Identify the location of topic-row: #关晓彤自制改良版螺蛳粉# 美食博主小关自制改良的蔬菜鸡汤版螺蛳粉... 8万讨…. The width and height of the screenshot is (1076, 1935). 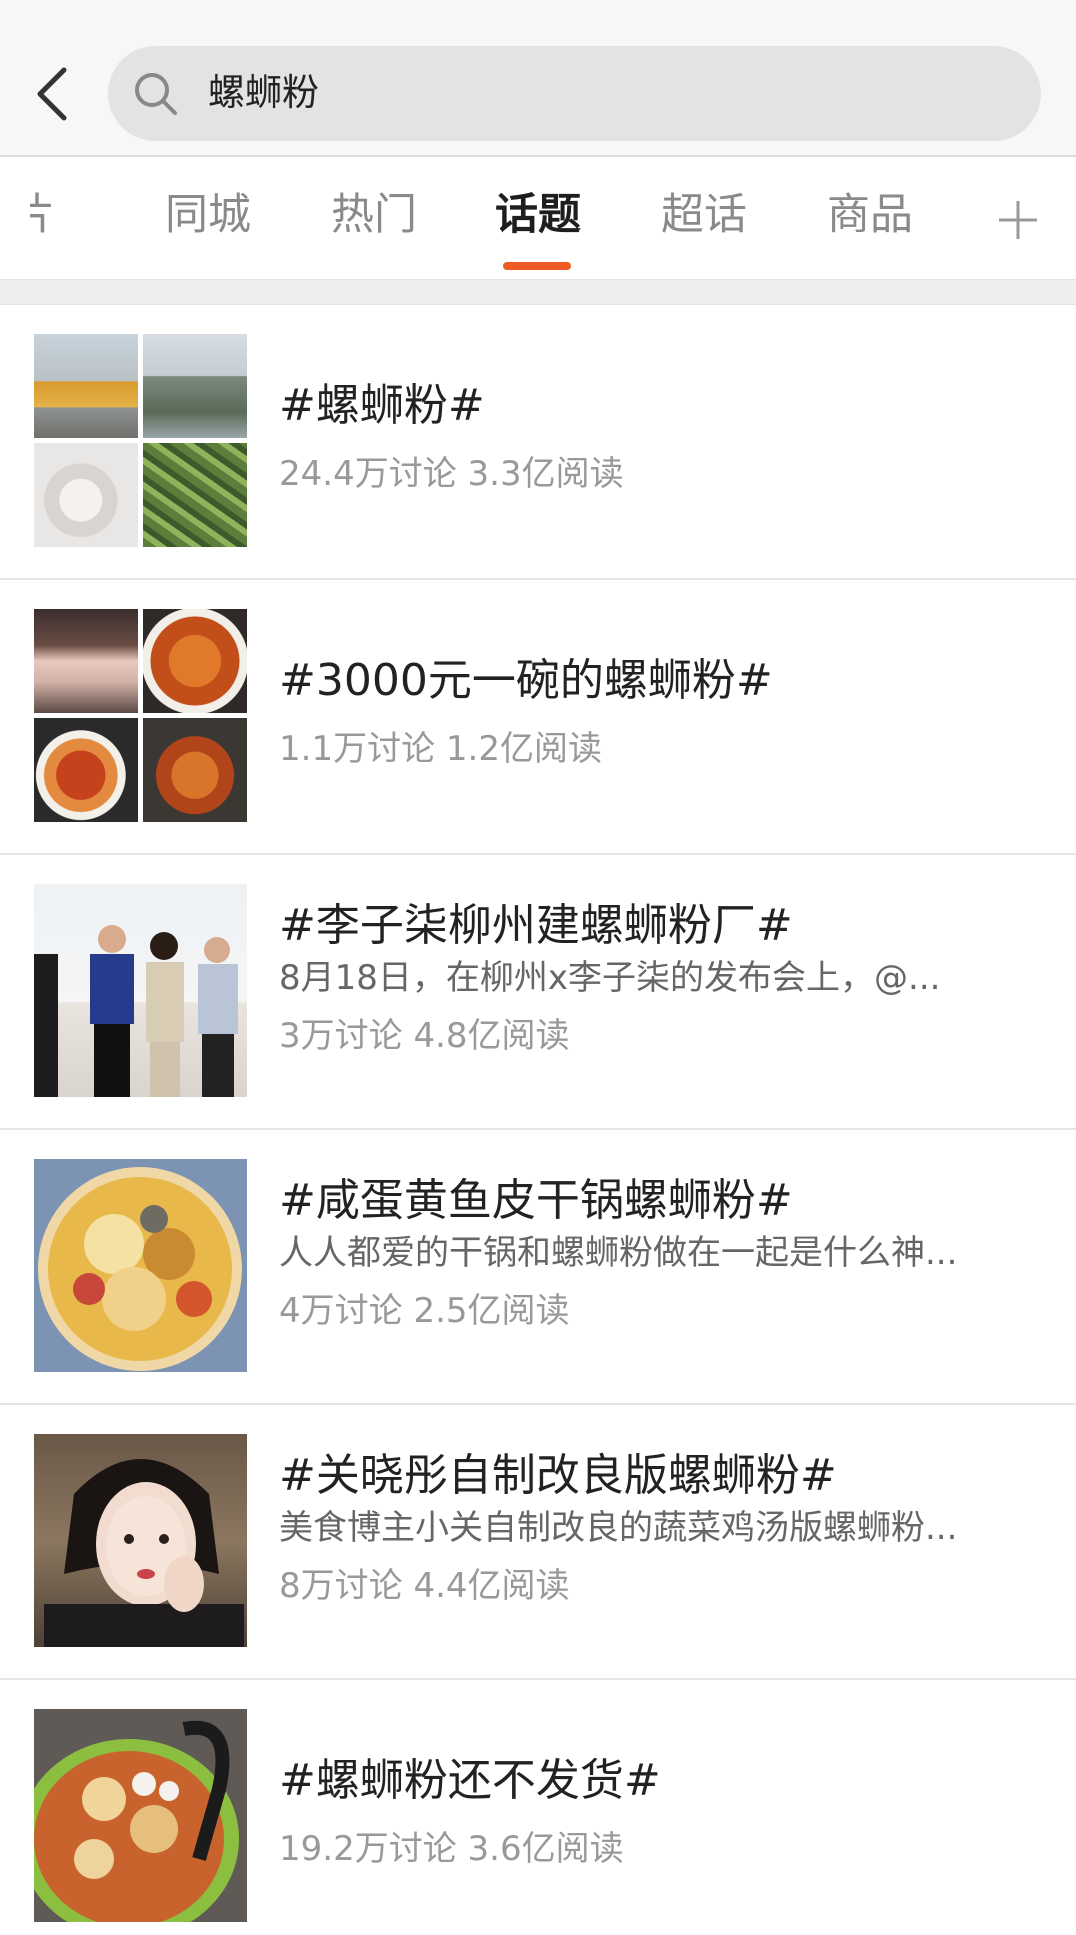
(538, 1542).